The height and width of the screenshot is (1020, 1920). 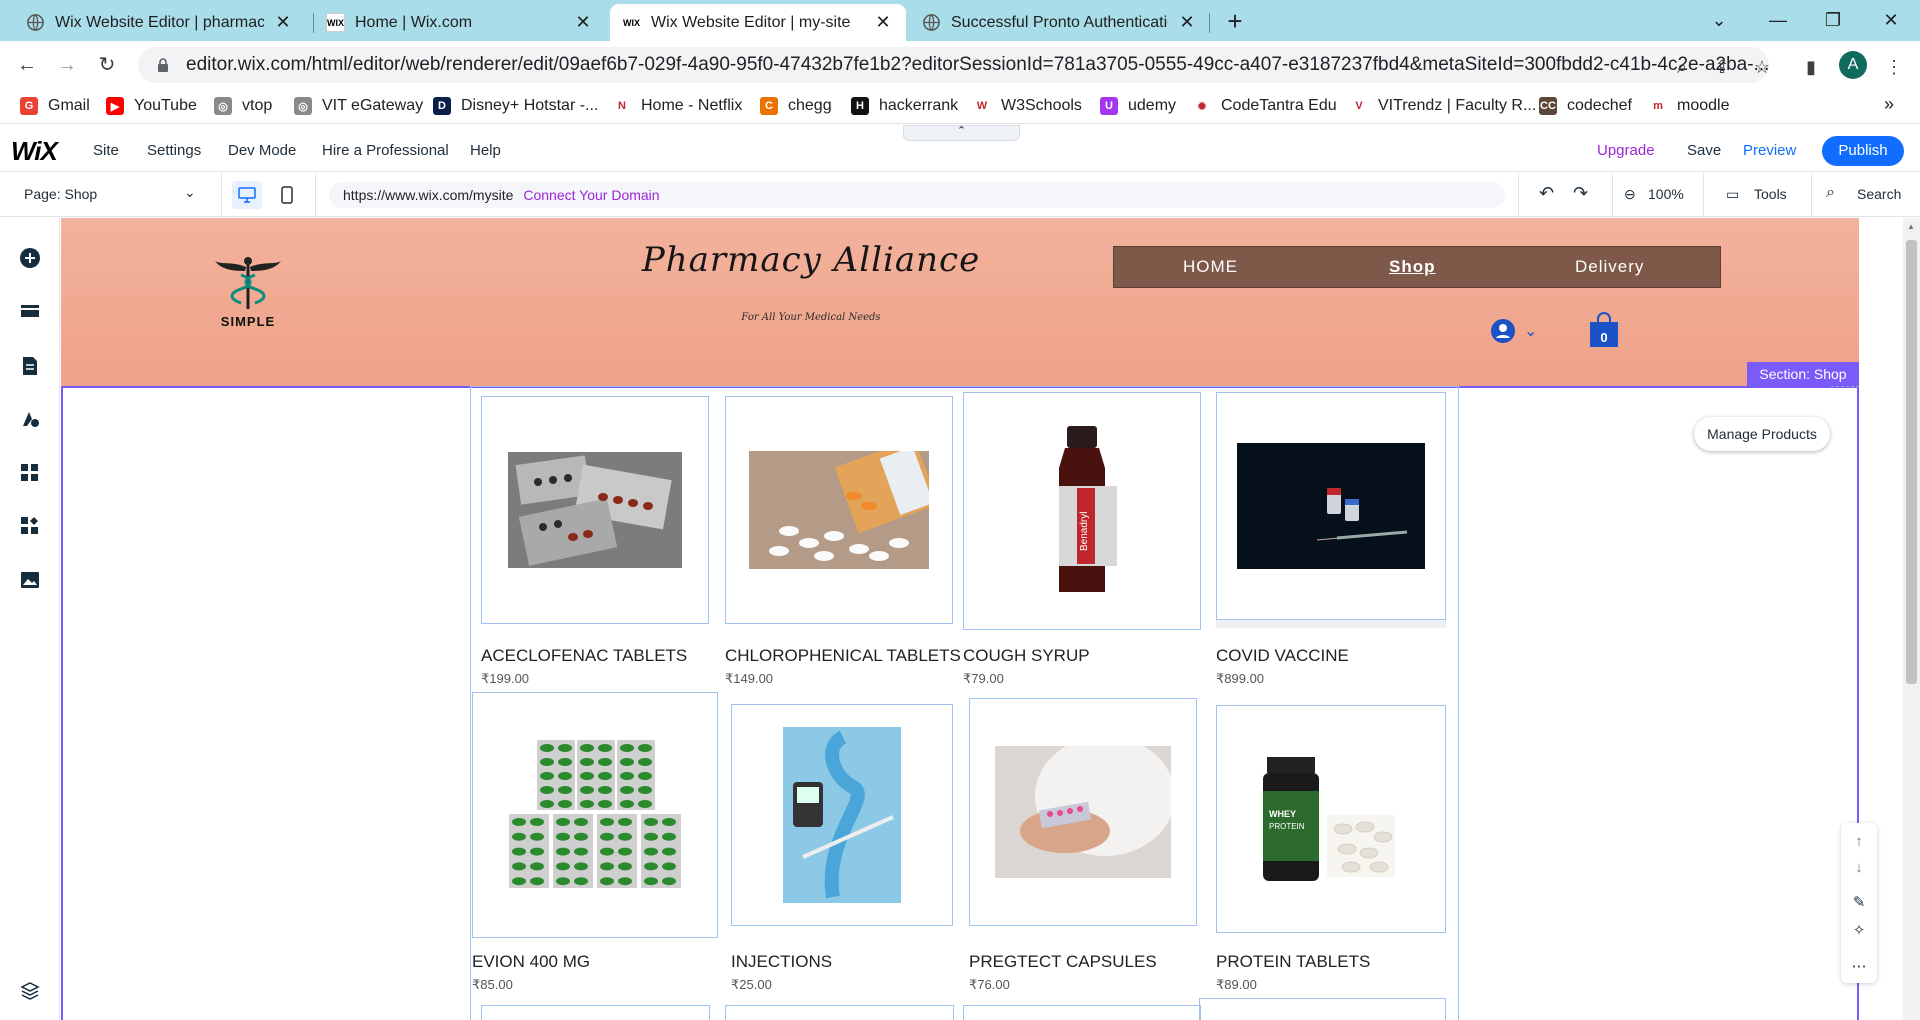 What do you see at coordinates (796, 106) in the screenshot?
I see `bookmark-chegg: Cchegg` at bounding box center [796, 106].